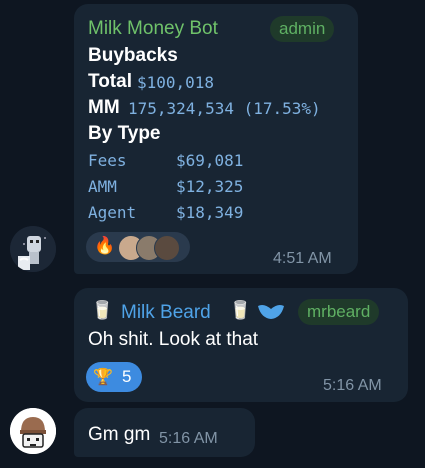 Image resolution: width=425 pixels, height=468 pixels. What do you see at coordinates (124, 133) in the screenshot?
I see `by-type-label: By Type` at bounding box center [124, 133].